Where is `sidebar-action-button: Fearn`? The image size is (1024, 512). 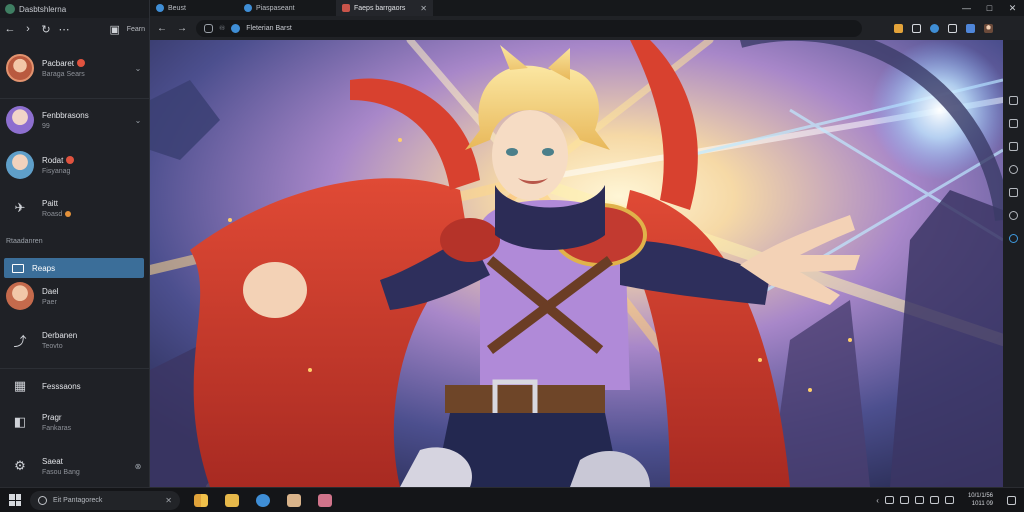
sidebar-action-button: Fearn is located at coordinates (136, 29).